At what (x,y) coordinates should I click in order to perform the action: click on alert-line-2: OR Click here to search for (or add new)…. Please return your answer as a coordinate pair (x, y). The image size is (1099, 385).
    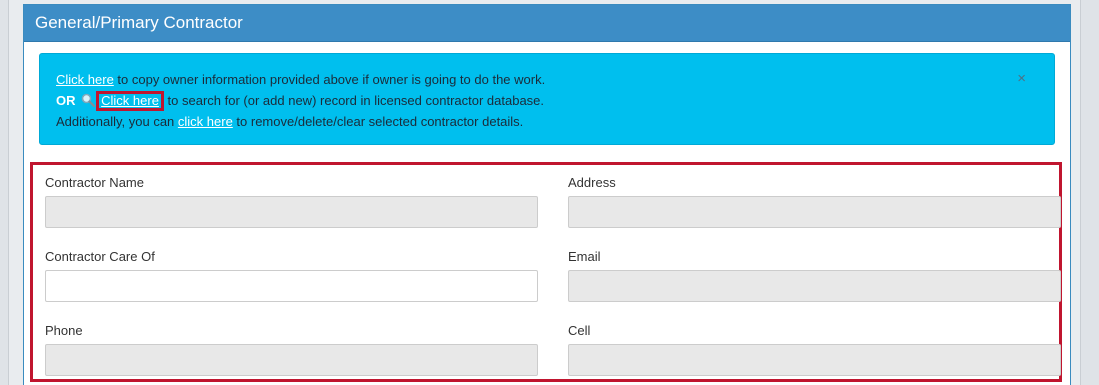
    Looking at the image, I should click on (555, 100).